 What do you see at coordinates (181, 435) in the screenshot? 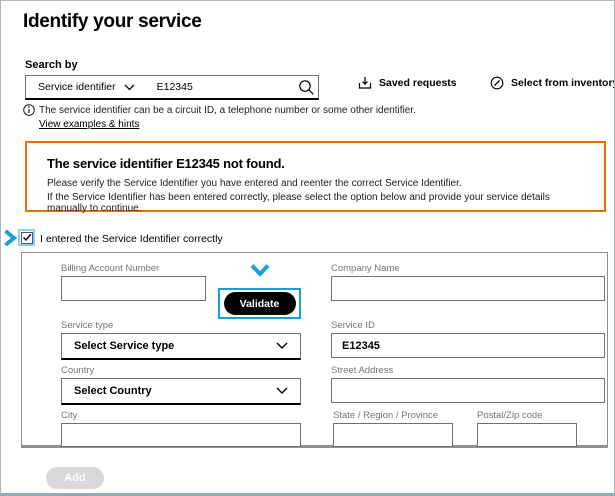
I see `city-input` at bounding box center [181, 435].